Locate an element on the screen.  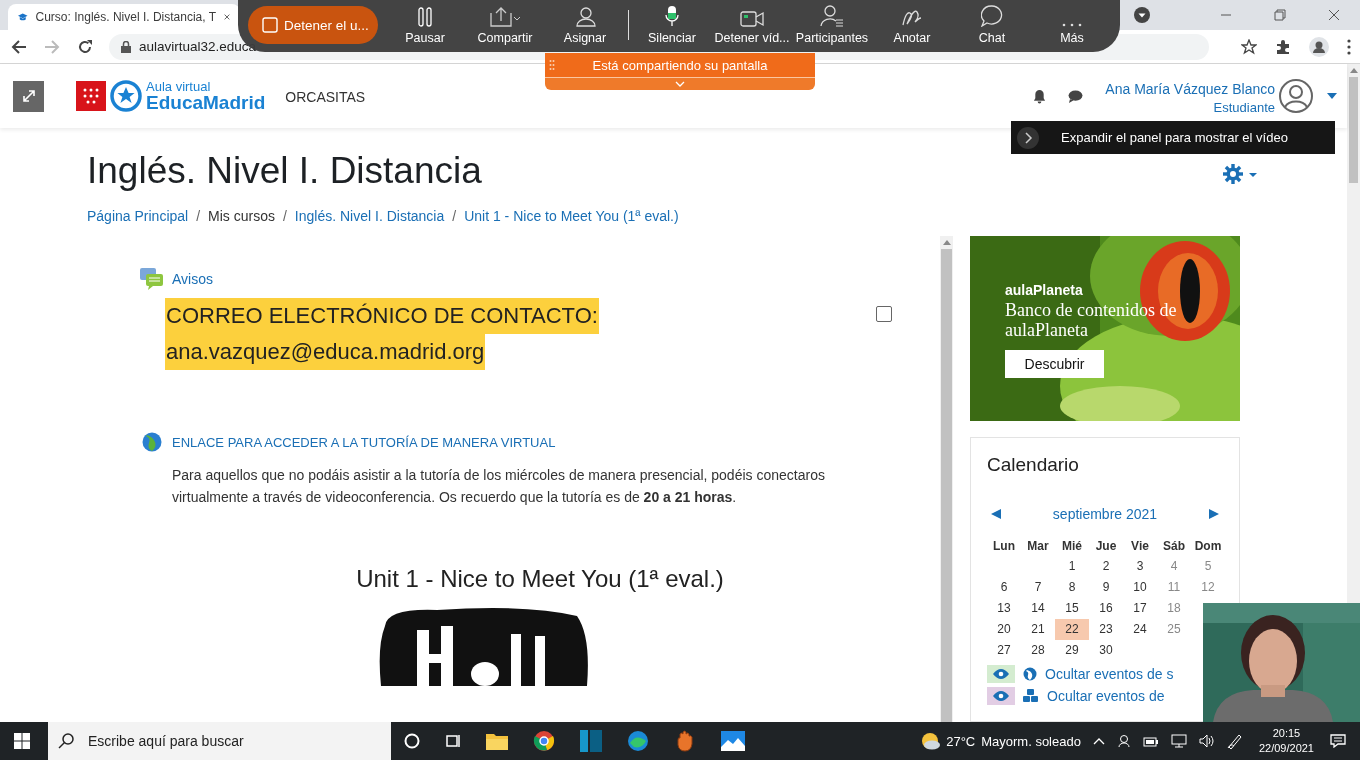
calendar-day: 16 is located at coordinates (1106, 608).